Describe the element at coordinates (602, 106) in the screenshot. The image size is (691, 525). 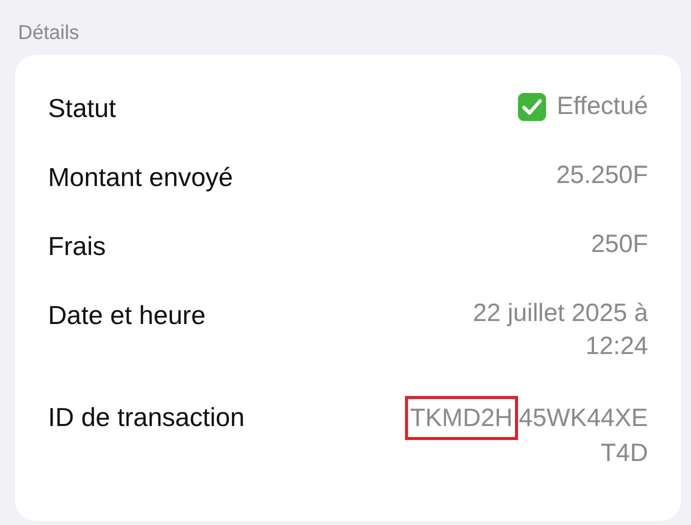
I see `row-value: Effectué` at that location.